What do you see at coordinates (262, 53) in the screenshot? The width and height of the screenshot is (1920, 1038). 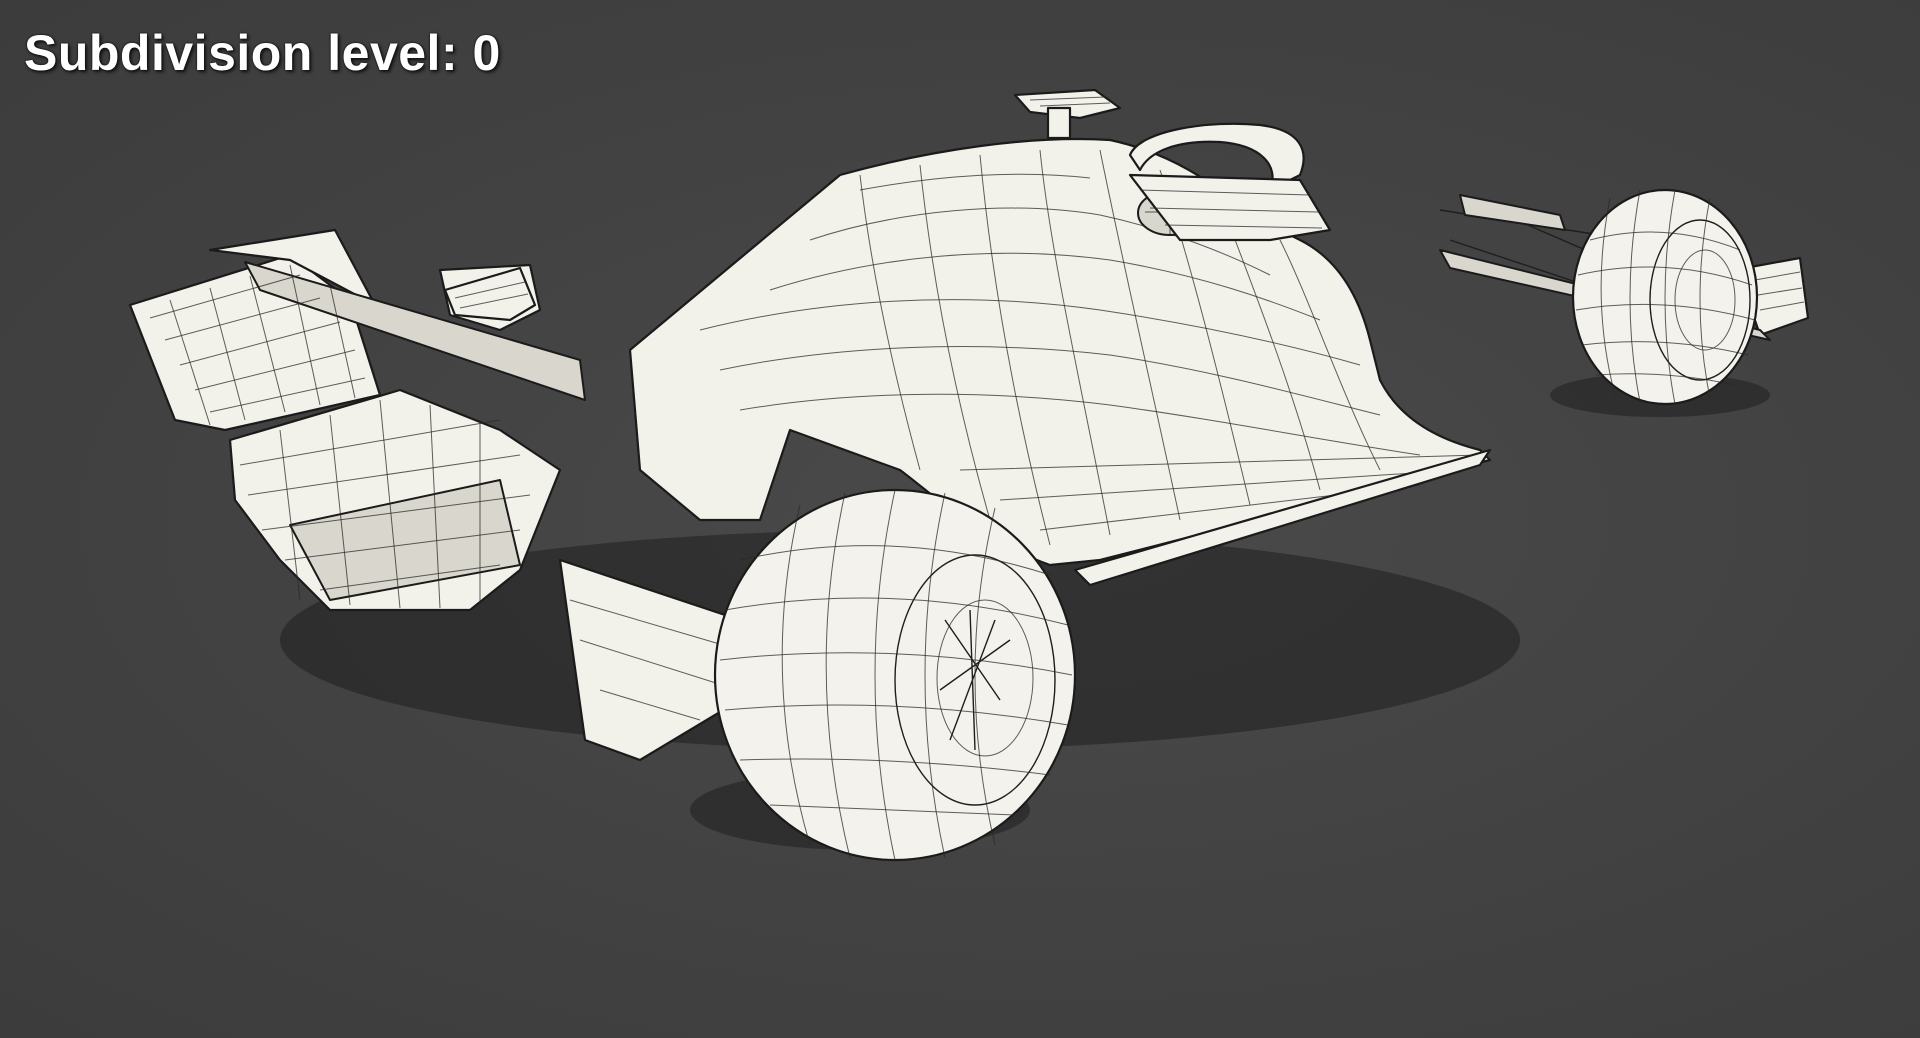 I see `subdivision-level-label: Subdivision level: 0` at bounding box center [262, 53].